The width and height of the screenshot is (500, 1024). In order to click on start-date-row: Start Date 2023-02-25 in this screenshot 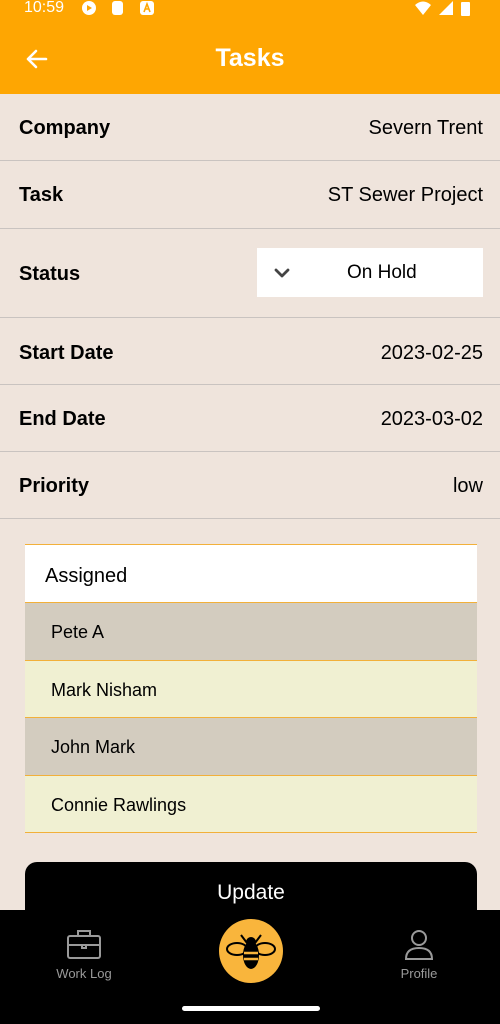, I will do `click(250, 351)`.